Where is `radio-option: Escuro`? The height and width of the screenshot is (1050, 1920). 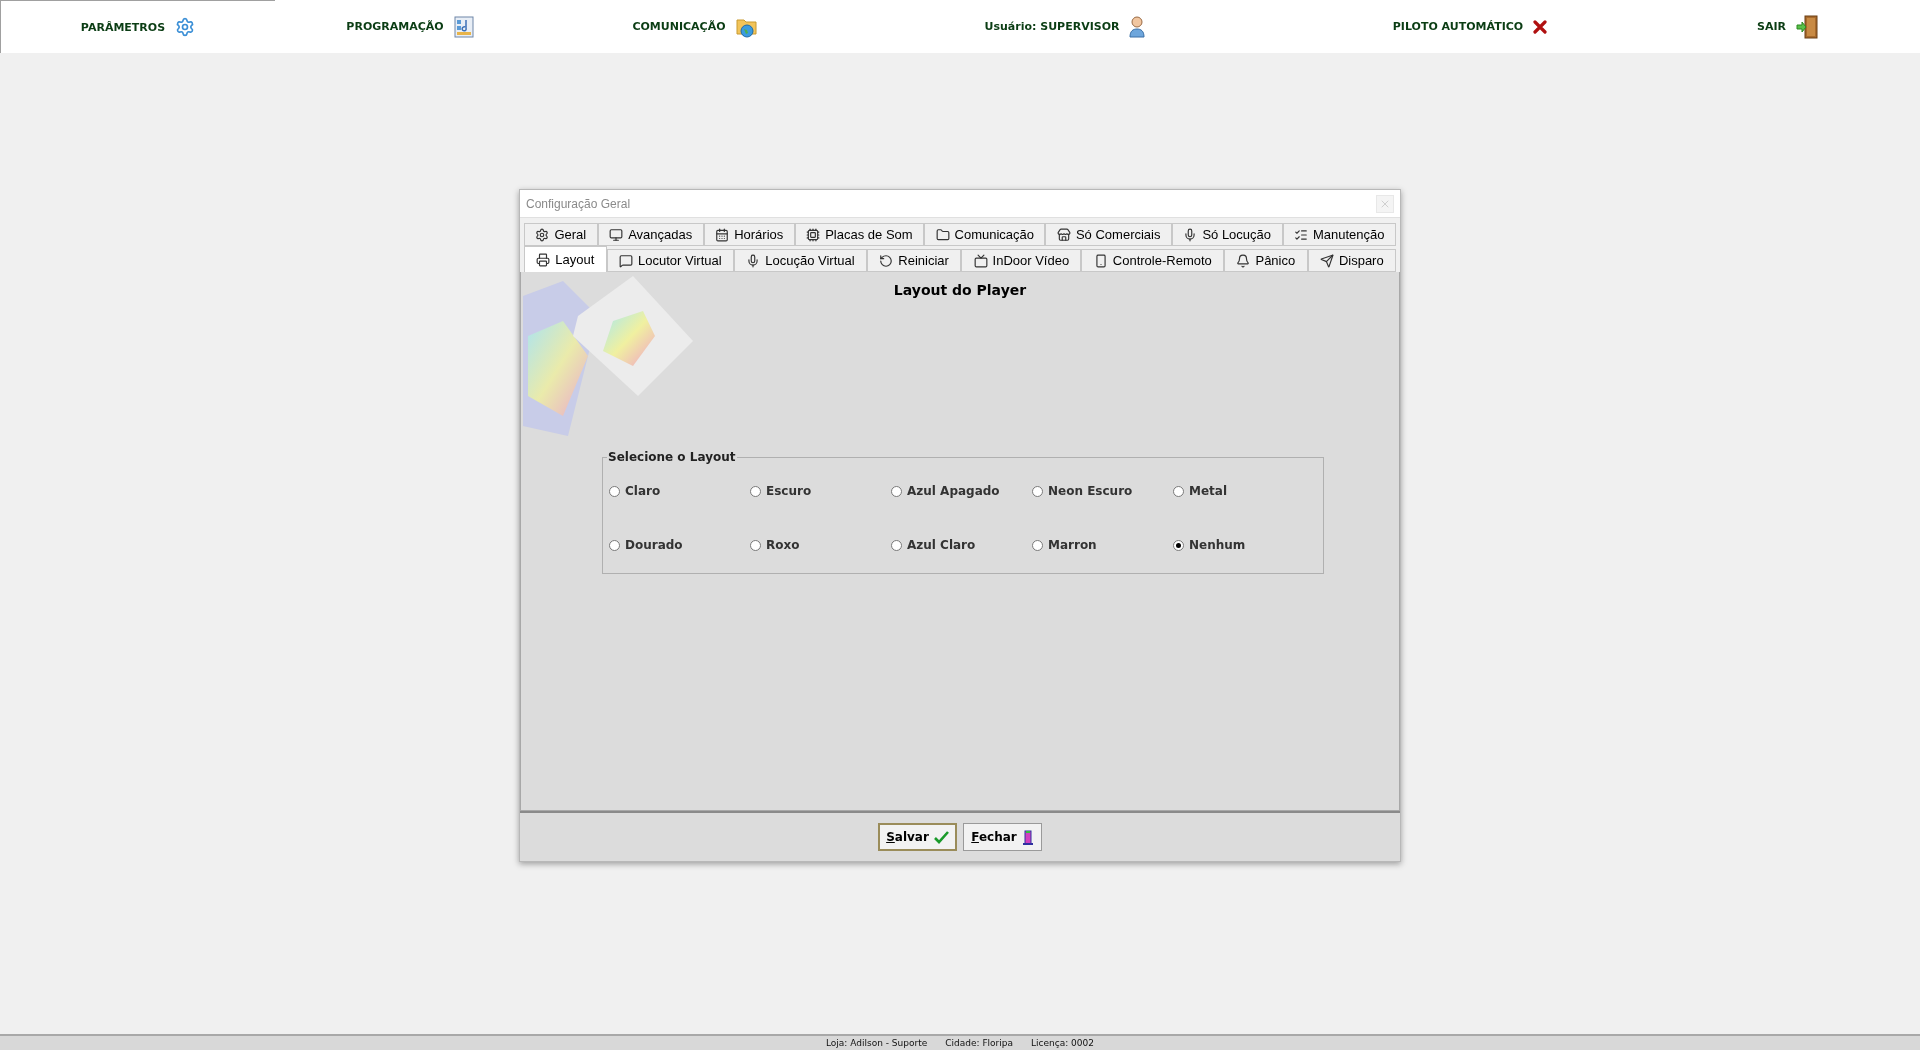 radio-option: Escuro is located at coordinates (820, 491).